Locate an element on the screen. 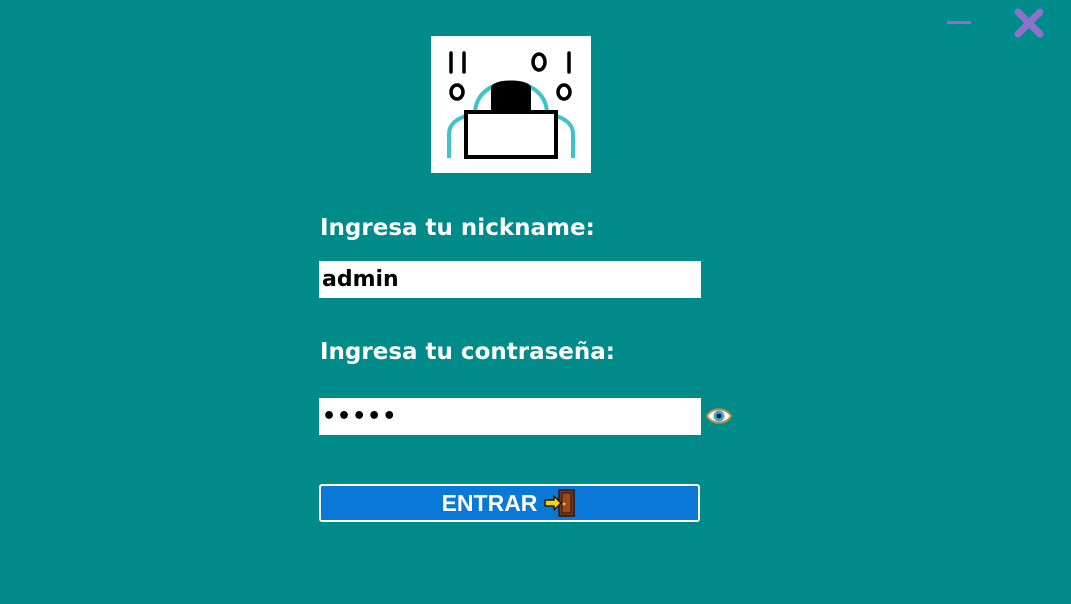 The image size is (1071, 604). enter-button: ENTRAR is located at coordinates (509, 503).